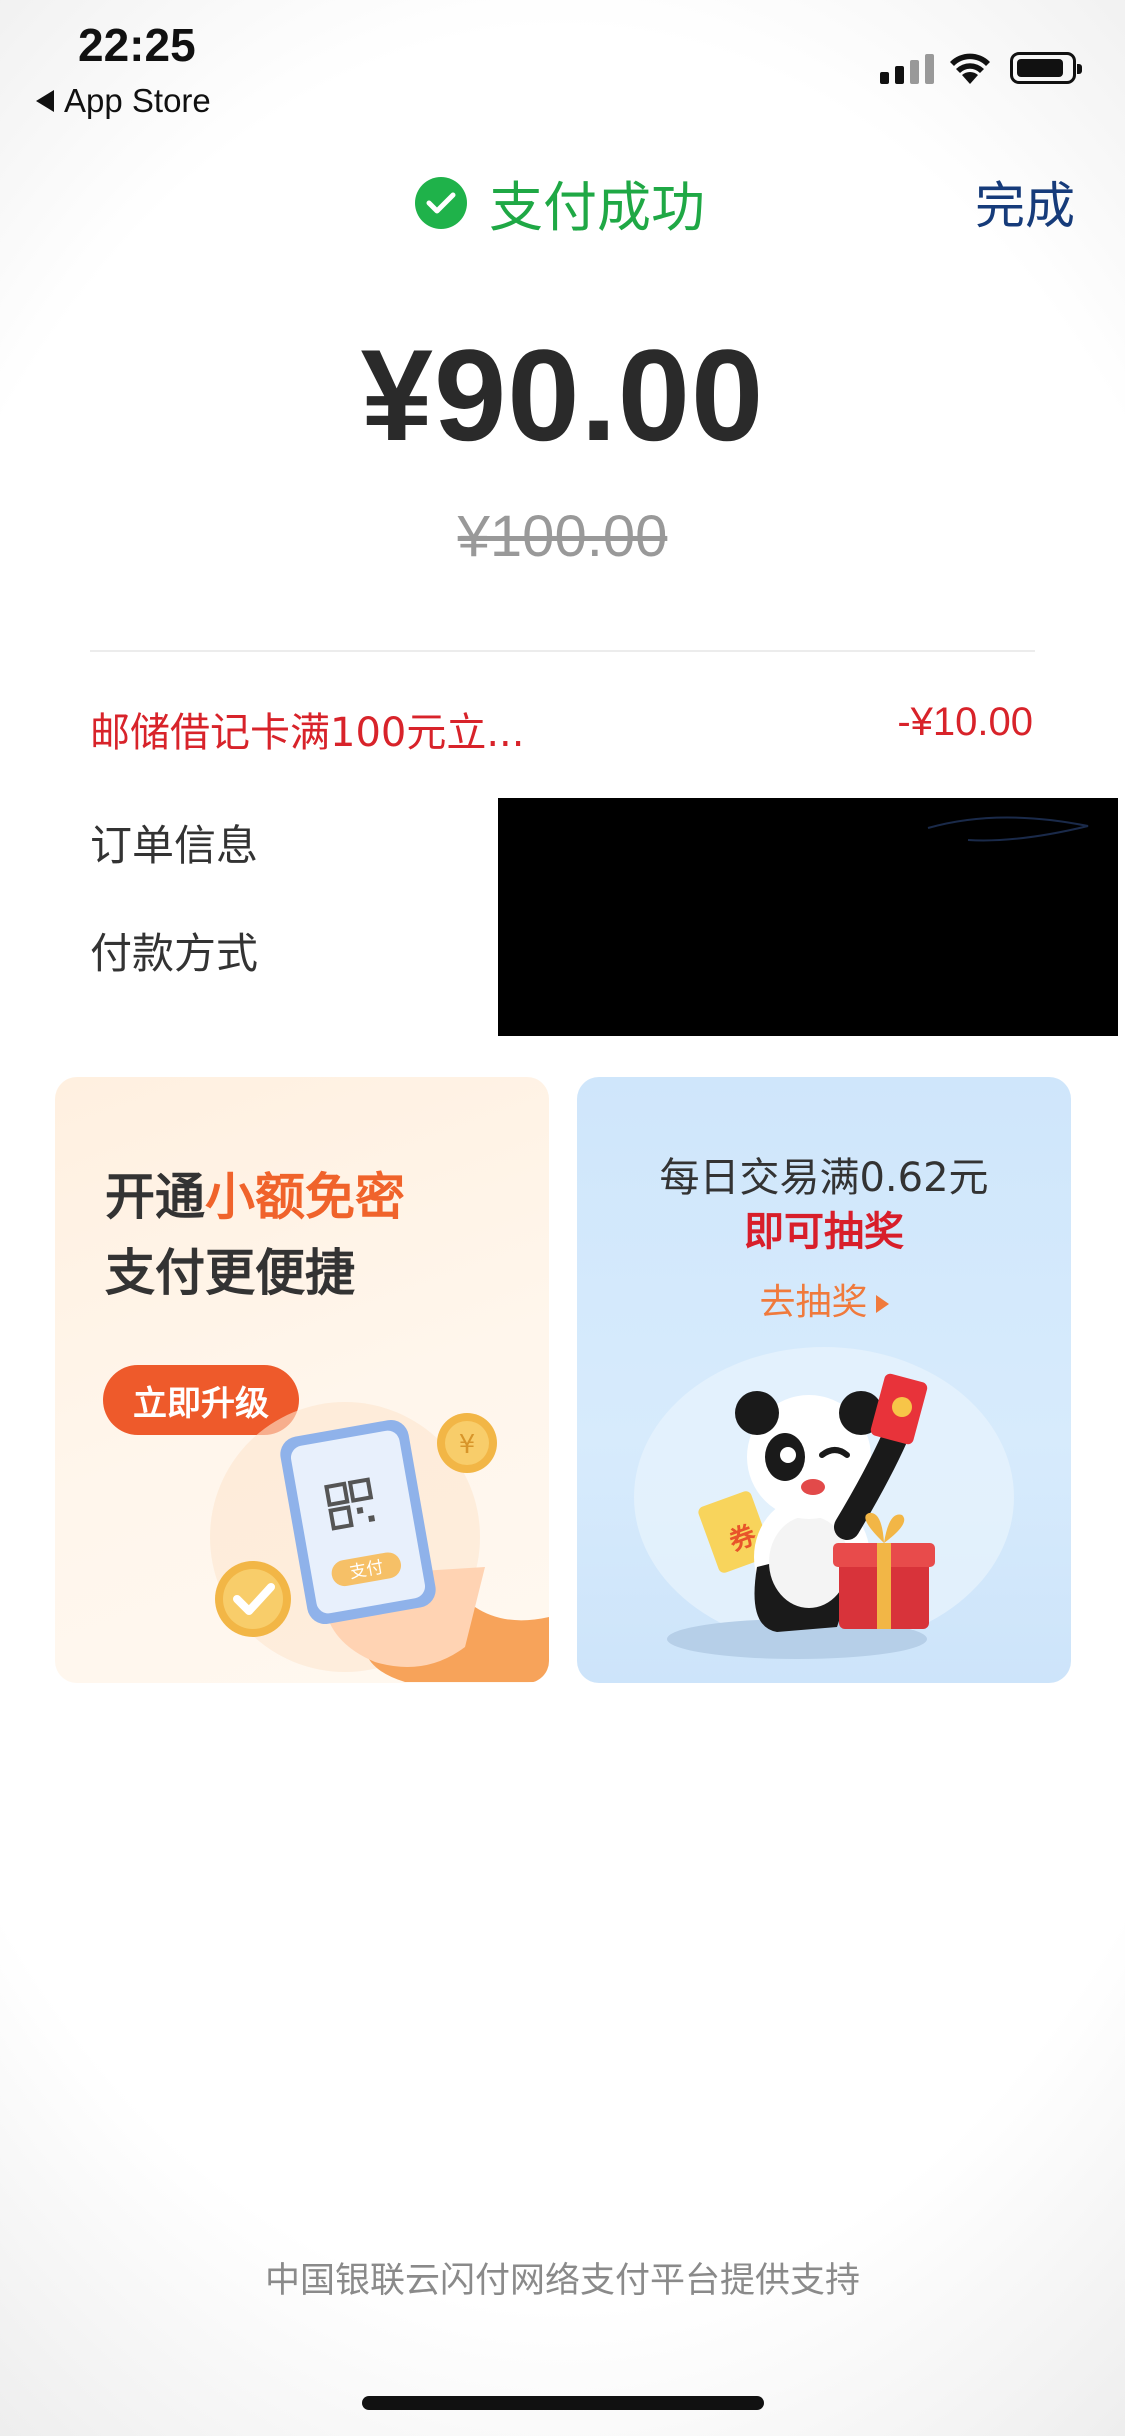  Describe the element at coordinates (824, 1178) in the screenshot. I see `promo-right-line1: 每日交易满0.62元` at that location.